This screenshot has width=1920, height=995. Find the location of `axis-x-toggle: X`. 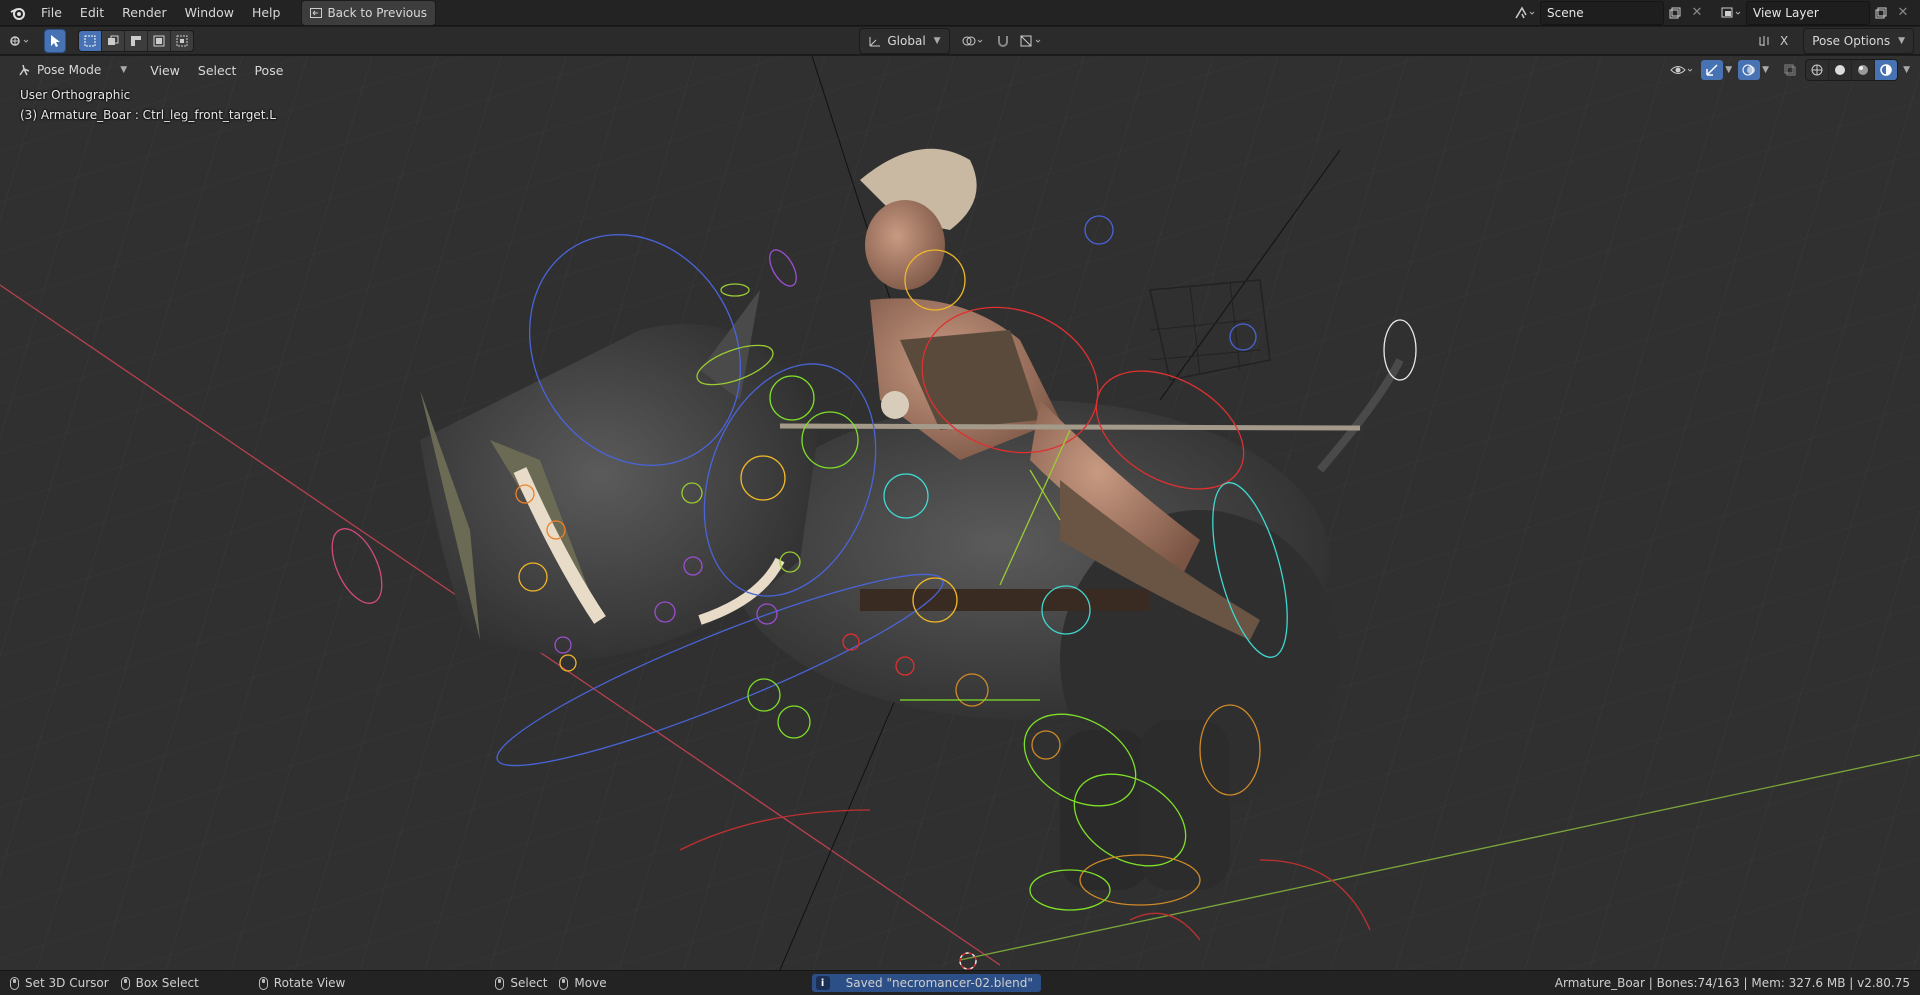

axis-x-toggle: X is located at coordinates (1784, 41).